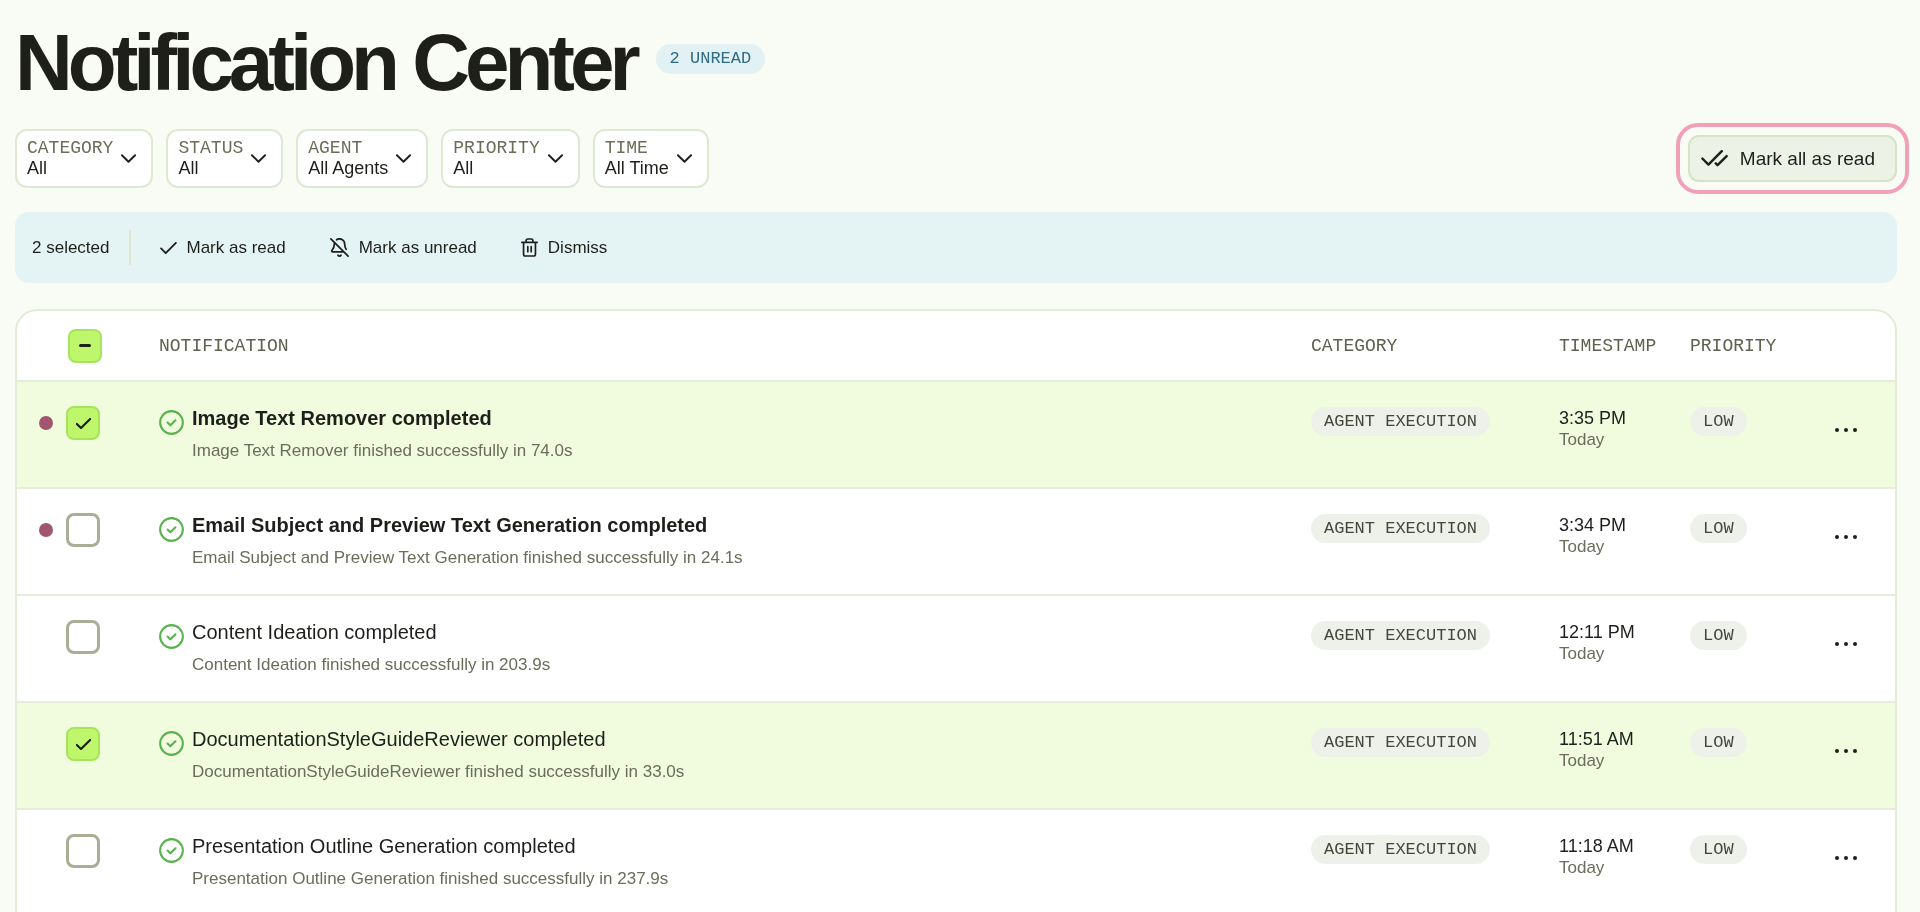 Image resolution: width=1920 pixels, height=912 pixels. What do you see at coordinates (1608, 345) in the screenshot?
I see `column-header: TIMESTAMP` at bounding box center [1608, 345].